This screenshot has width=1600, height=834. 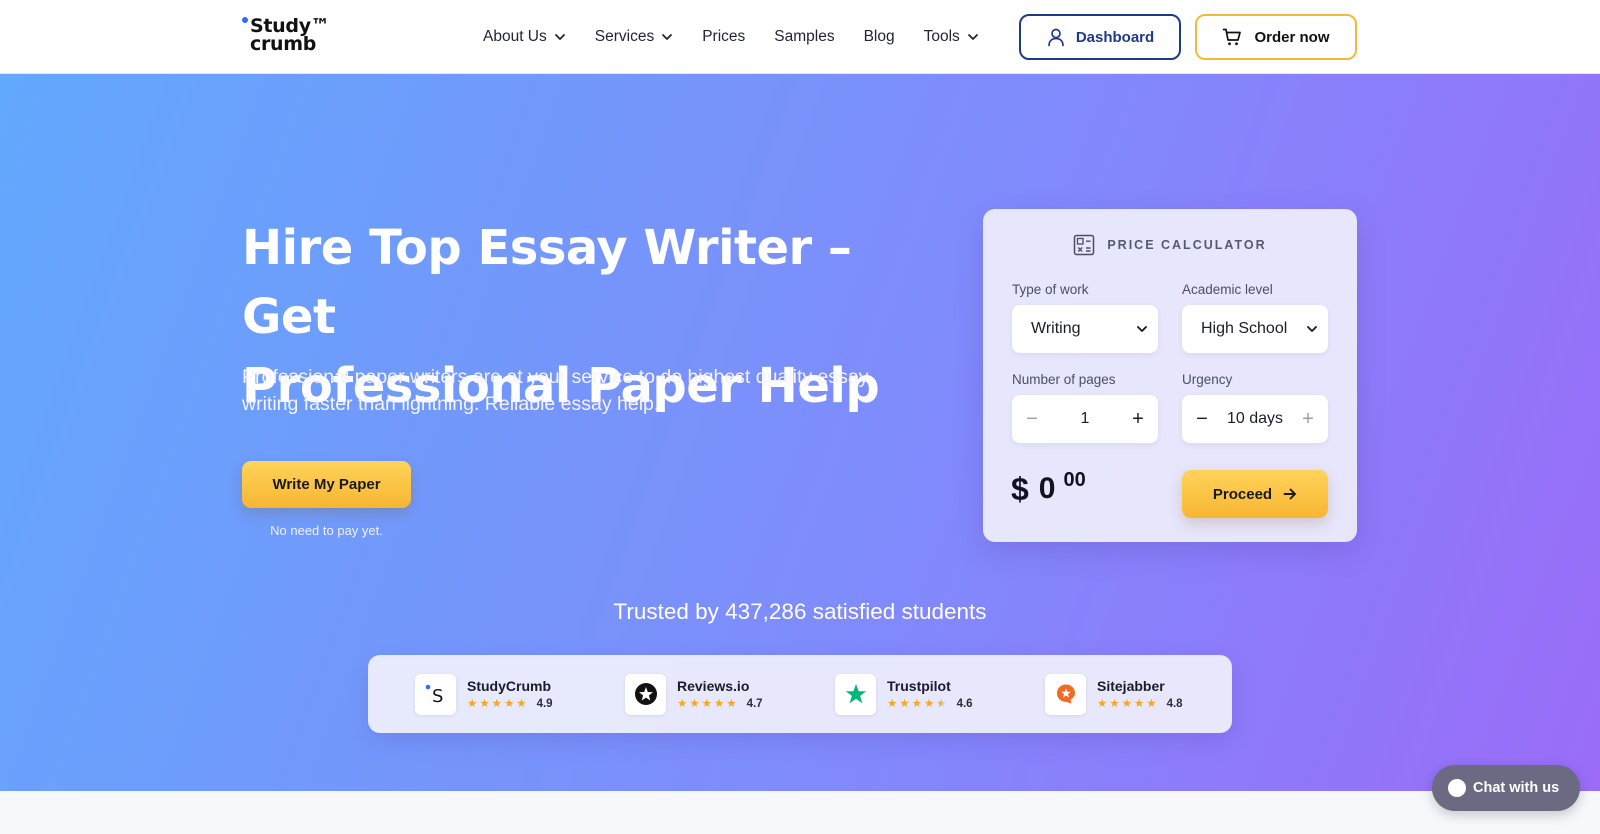 I want to click on urgency-value: 10 days, so click(x=1255, y=419).